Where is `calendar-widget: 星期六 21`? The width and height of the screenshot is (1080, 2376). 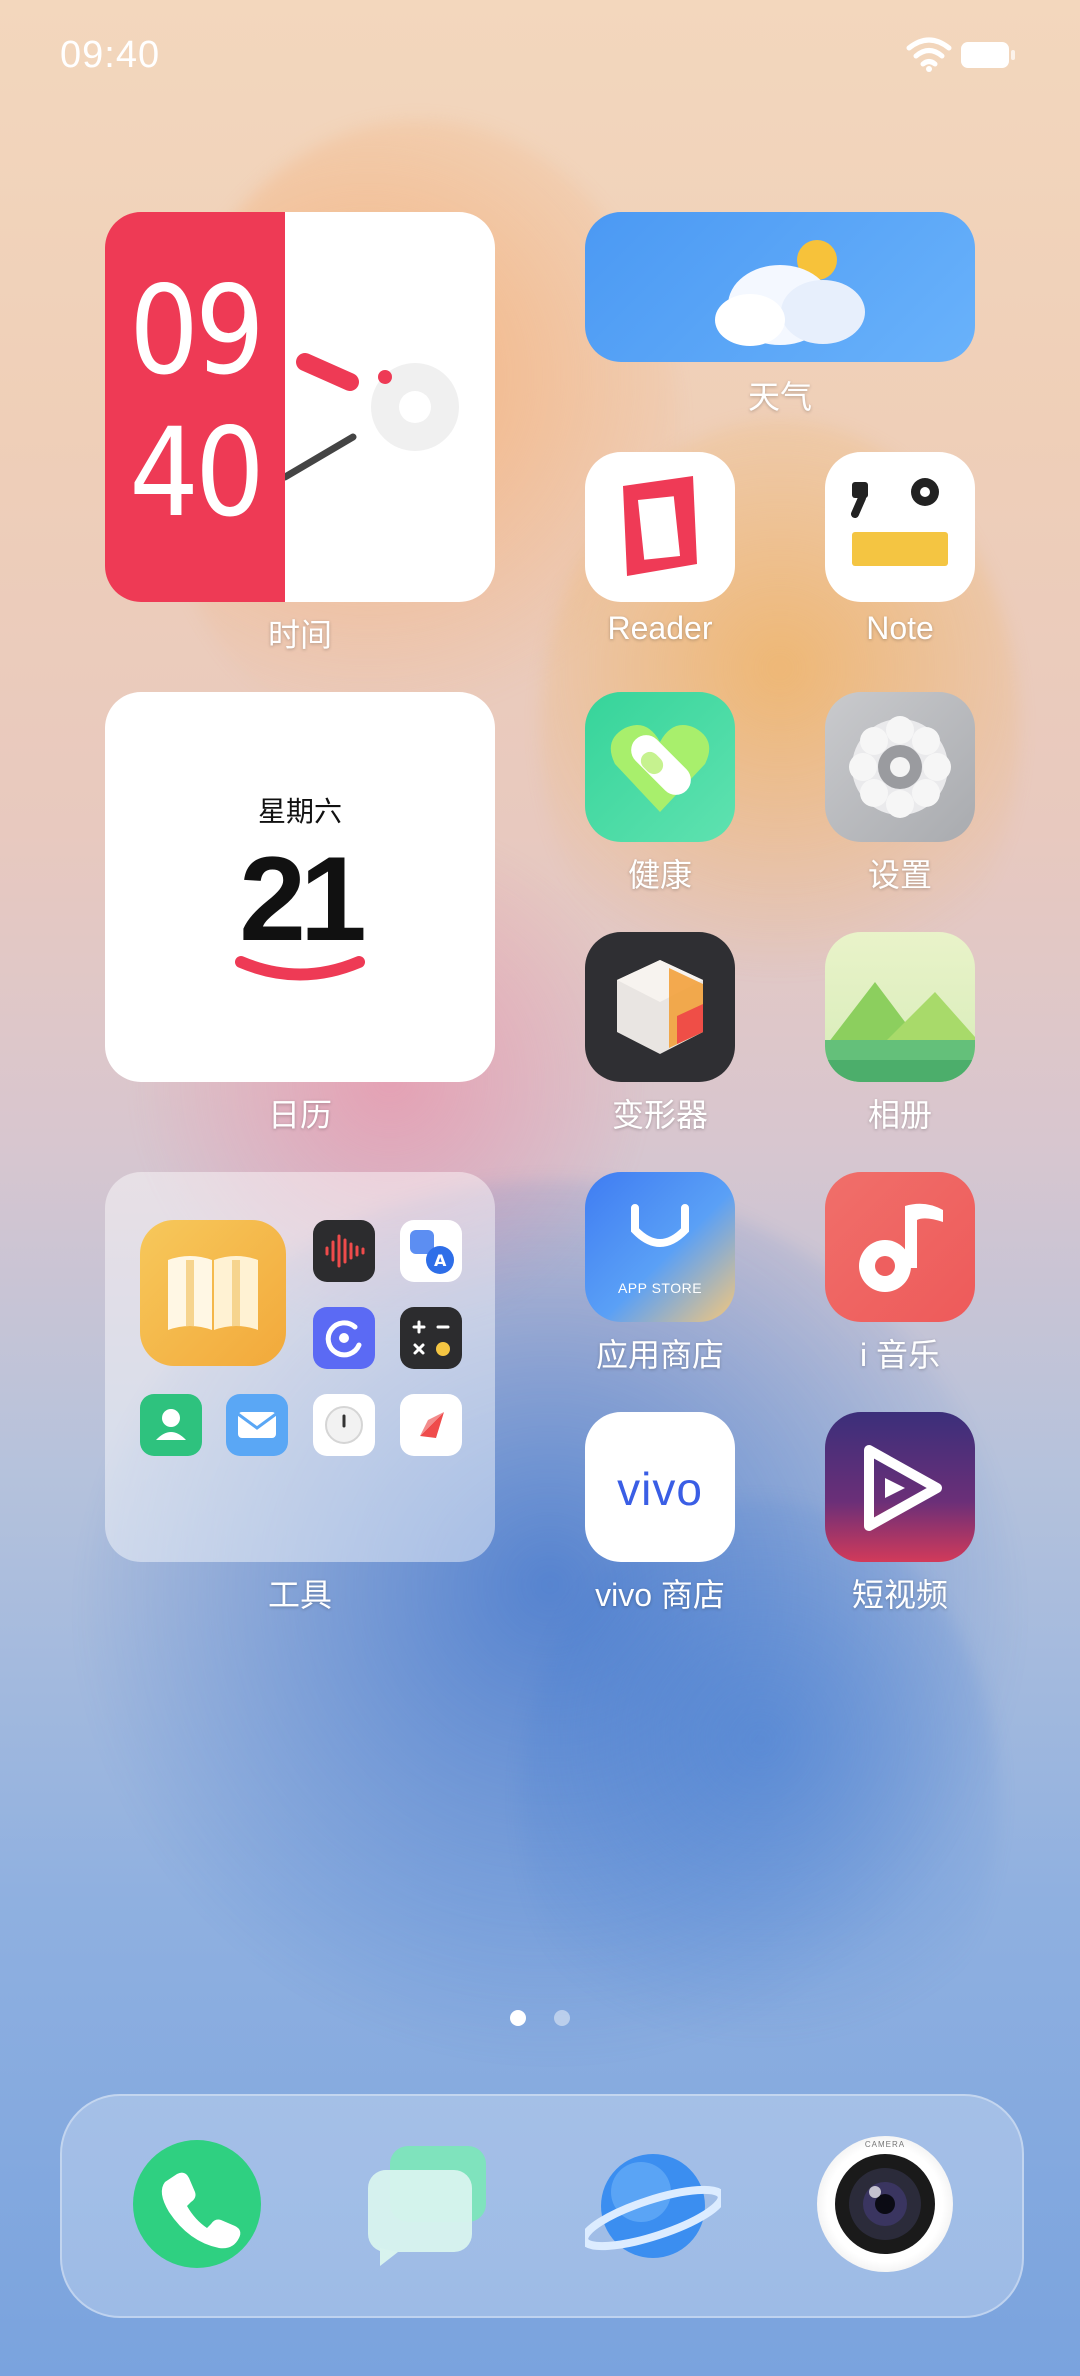 calendar-widget: 星期六 21 is located at coordinates (300, 887).